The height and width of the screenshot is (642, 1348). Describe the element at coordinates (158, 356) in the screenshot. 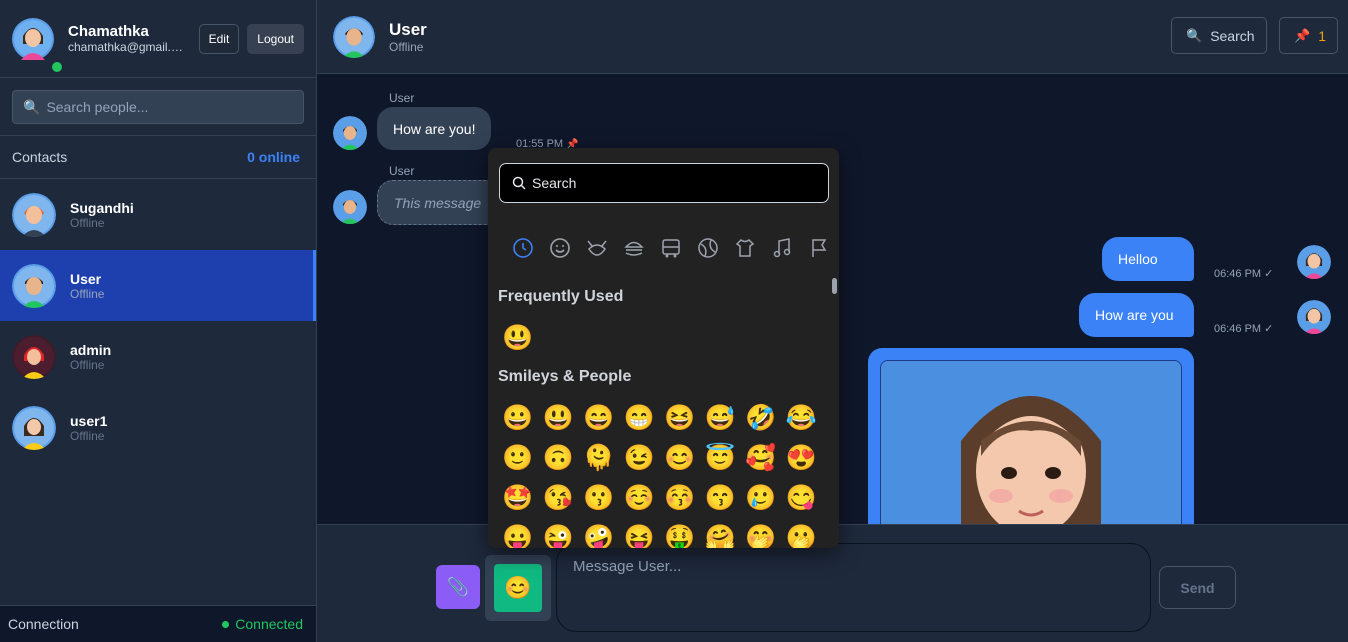

I see `contact-item-admin: admin Offline` at that location.